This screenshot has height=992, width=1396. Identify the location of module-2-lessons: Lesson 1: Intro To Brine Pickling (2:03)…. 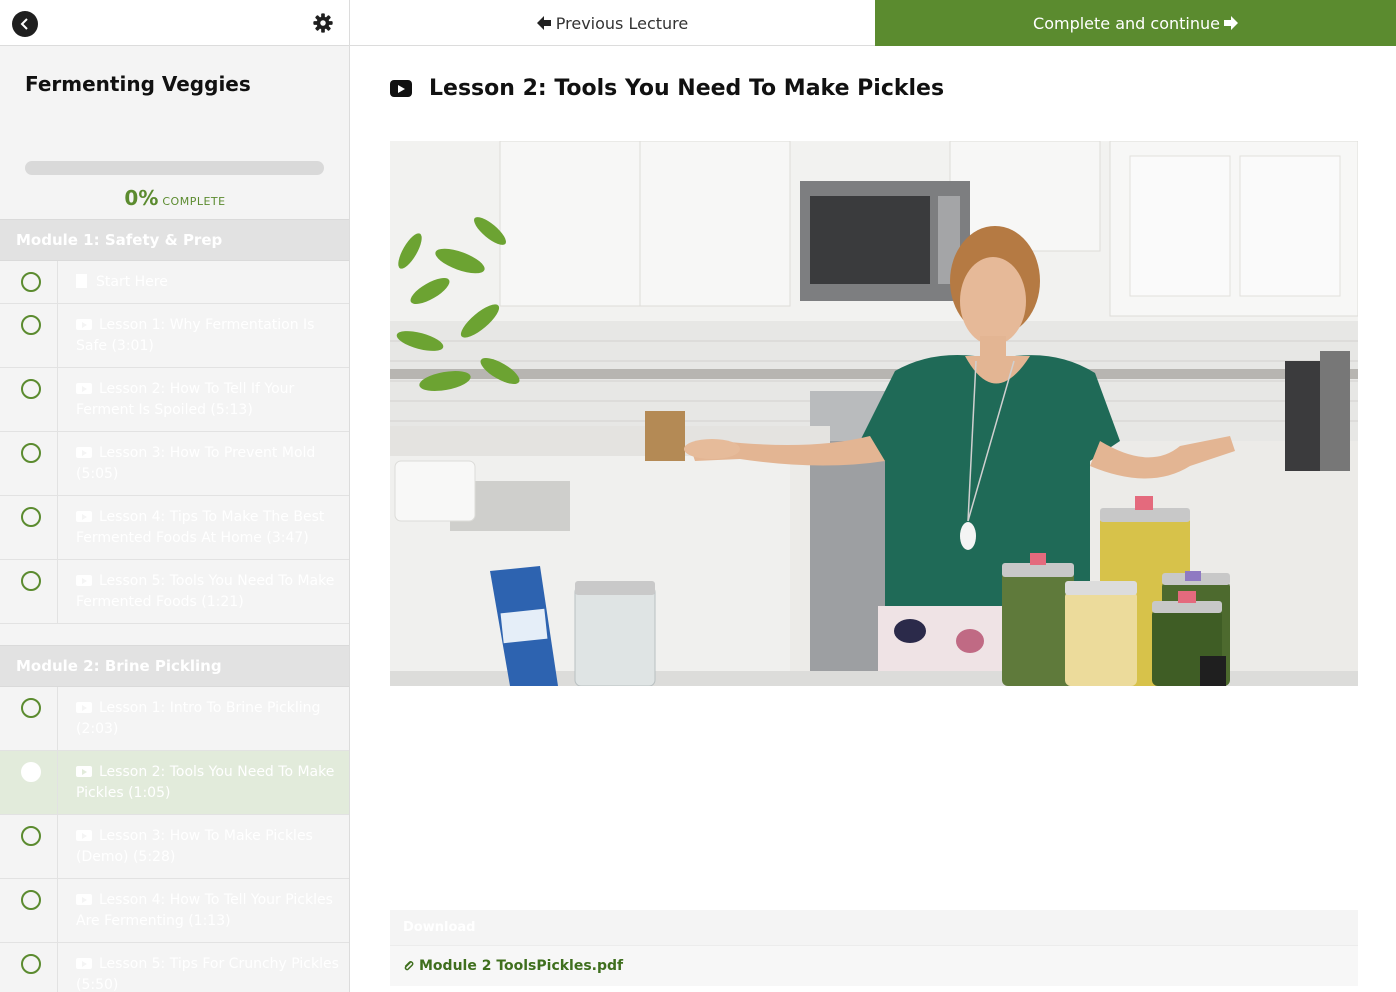
(174, 839).